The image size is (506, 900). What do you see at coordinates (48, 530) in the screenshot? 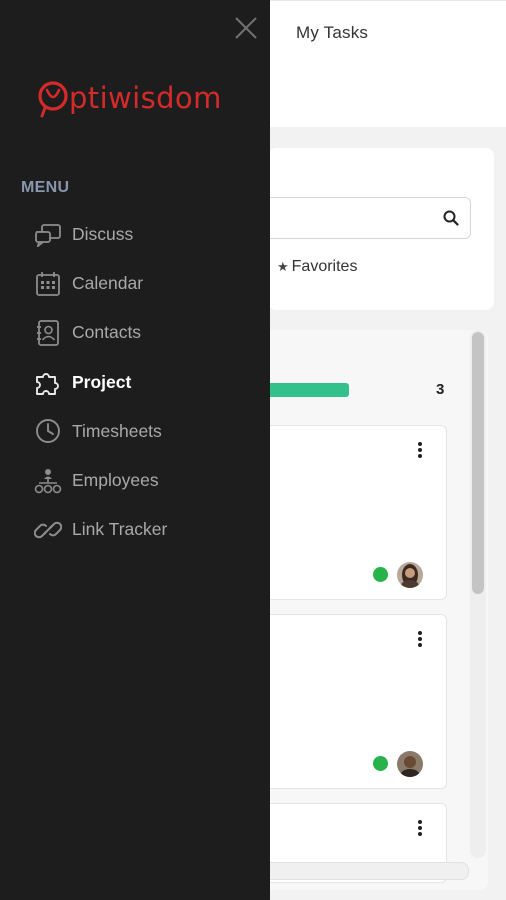
I see `link-icon` at bounding box center [48, 530].